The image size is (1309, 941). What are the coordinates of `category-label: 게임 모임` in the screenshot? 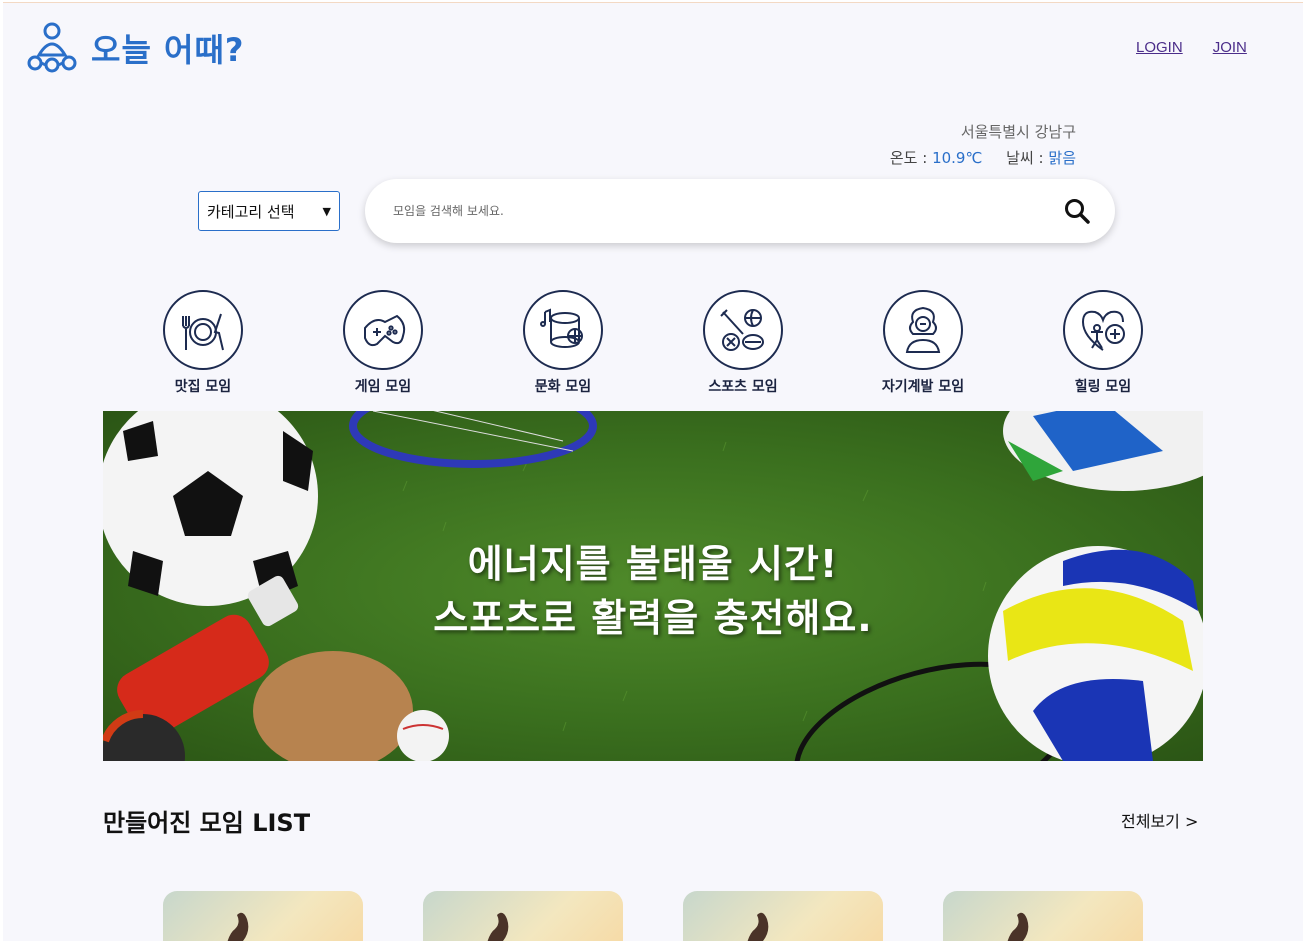 It's located at (383, 387).